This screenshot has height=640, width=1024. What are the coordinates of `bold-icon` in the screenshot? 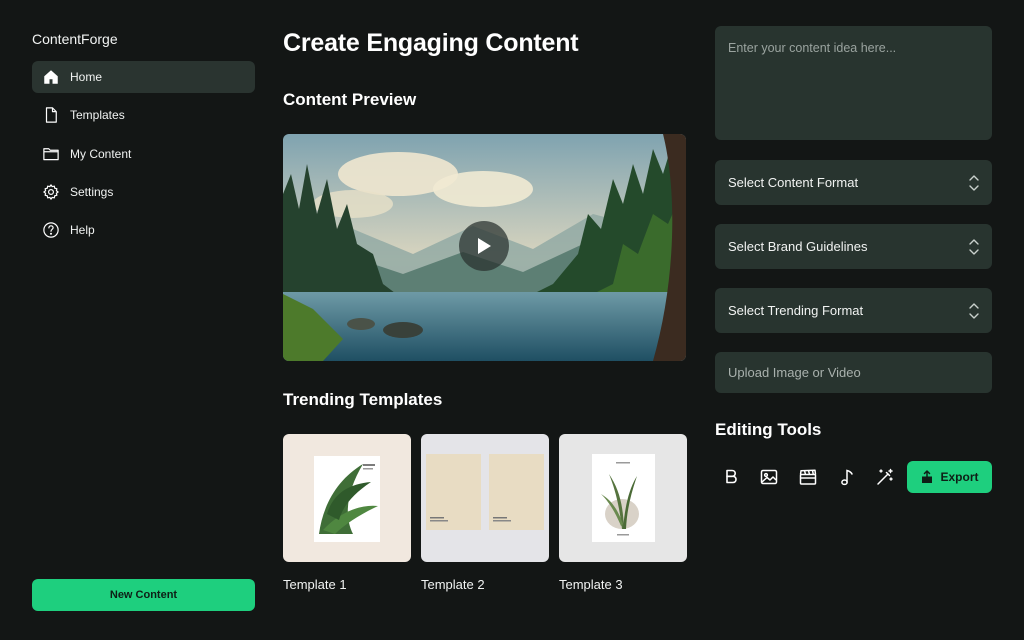 It's located at (731, 477).